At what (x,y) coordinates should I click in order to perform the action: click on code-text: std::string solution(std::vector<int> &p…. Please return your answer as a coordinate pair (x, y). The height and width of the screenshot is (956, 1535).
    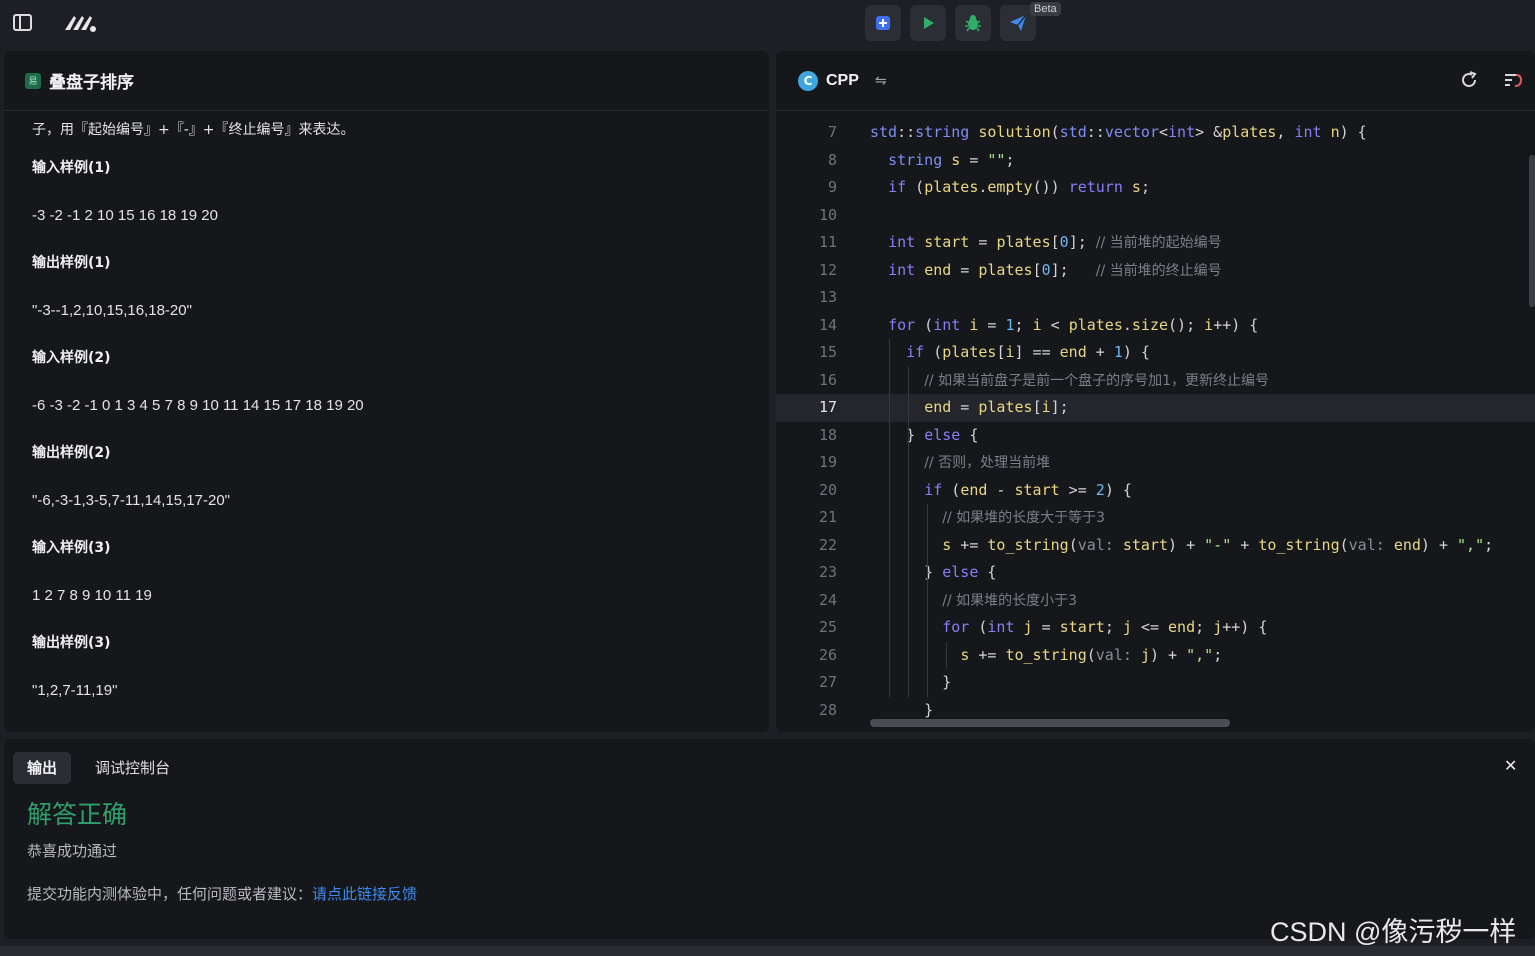
    Looking at the image, I should click on (1118, 133).